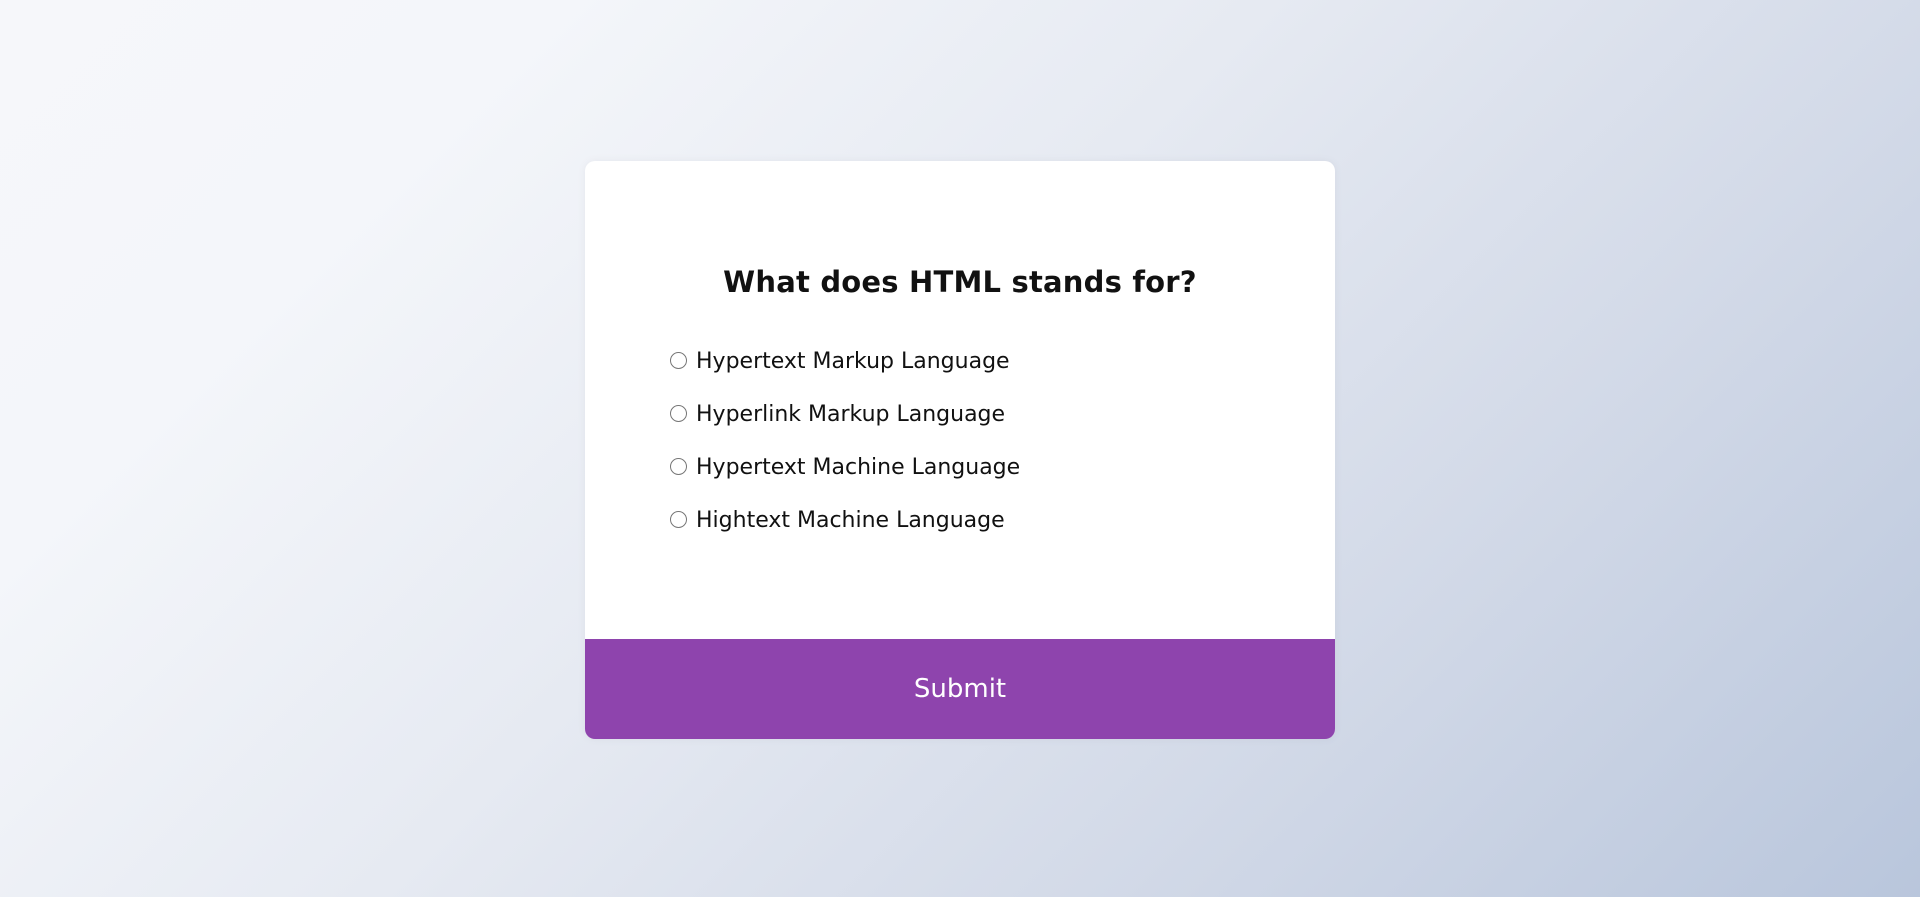 The height and width of the screenshot is (897, 1920). Describe the element at coordinates (850, 521) in the screenshot. I see `answer-label: Hightext Machine Language` at that location.